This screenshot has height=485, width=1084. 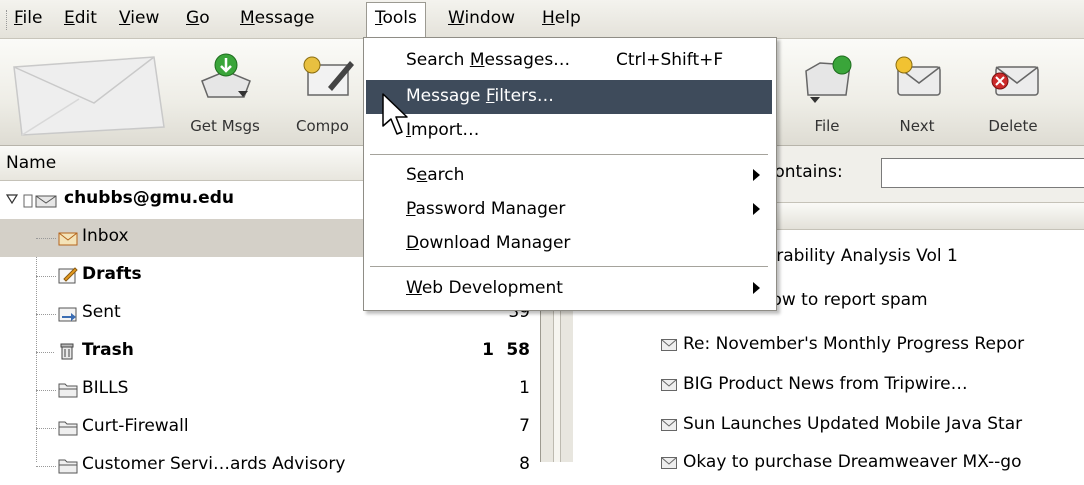 What do you see at coordinates (89, 96) in the screenshot?
I see `mail-logo-icon` at bounding box center [89, 96].